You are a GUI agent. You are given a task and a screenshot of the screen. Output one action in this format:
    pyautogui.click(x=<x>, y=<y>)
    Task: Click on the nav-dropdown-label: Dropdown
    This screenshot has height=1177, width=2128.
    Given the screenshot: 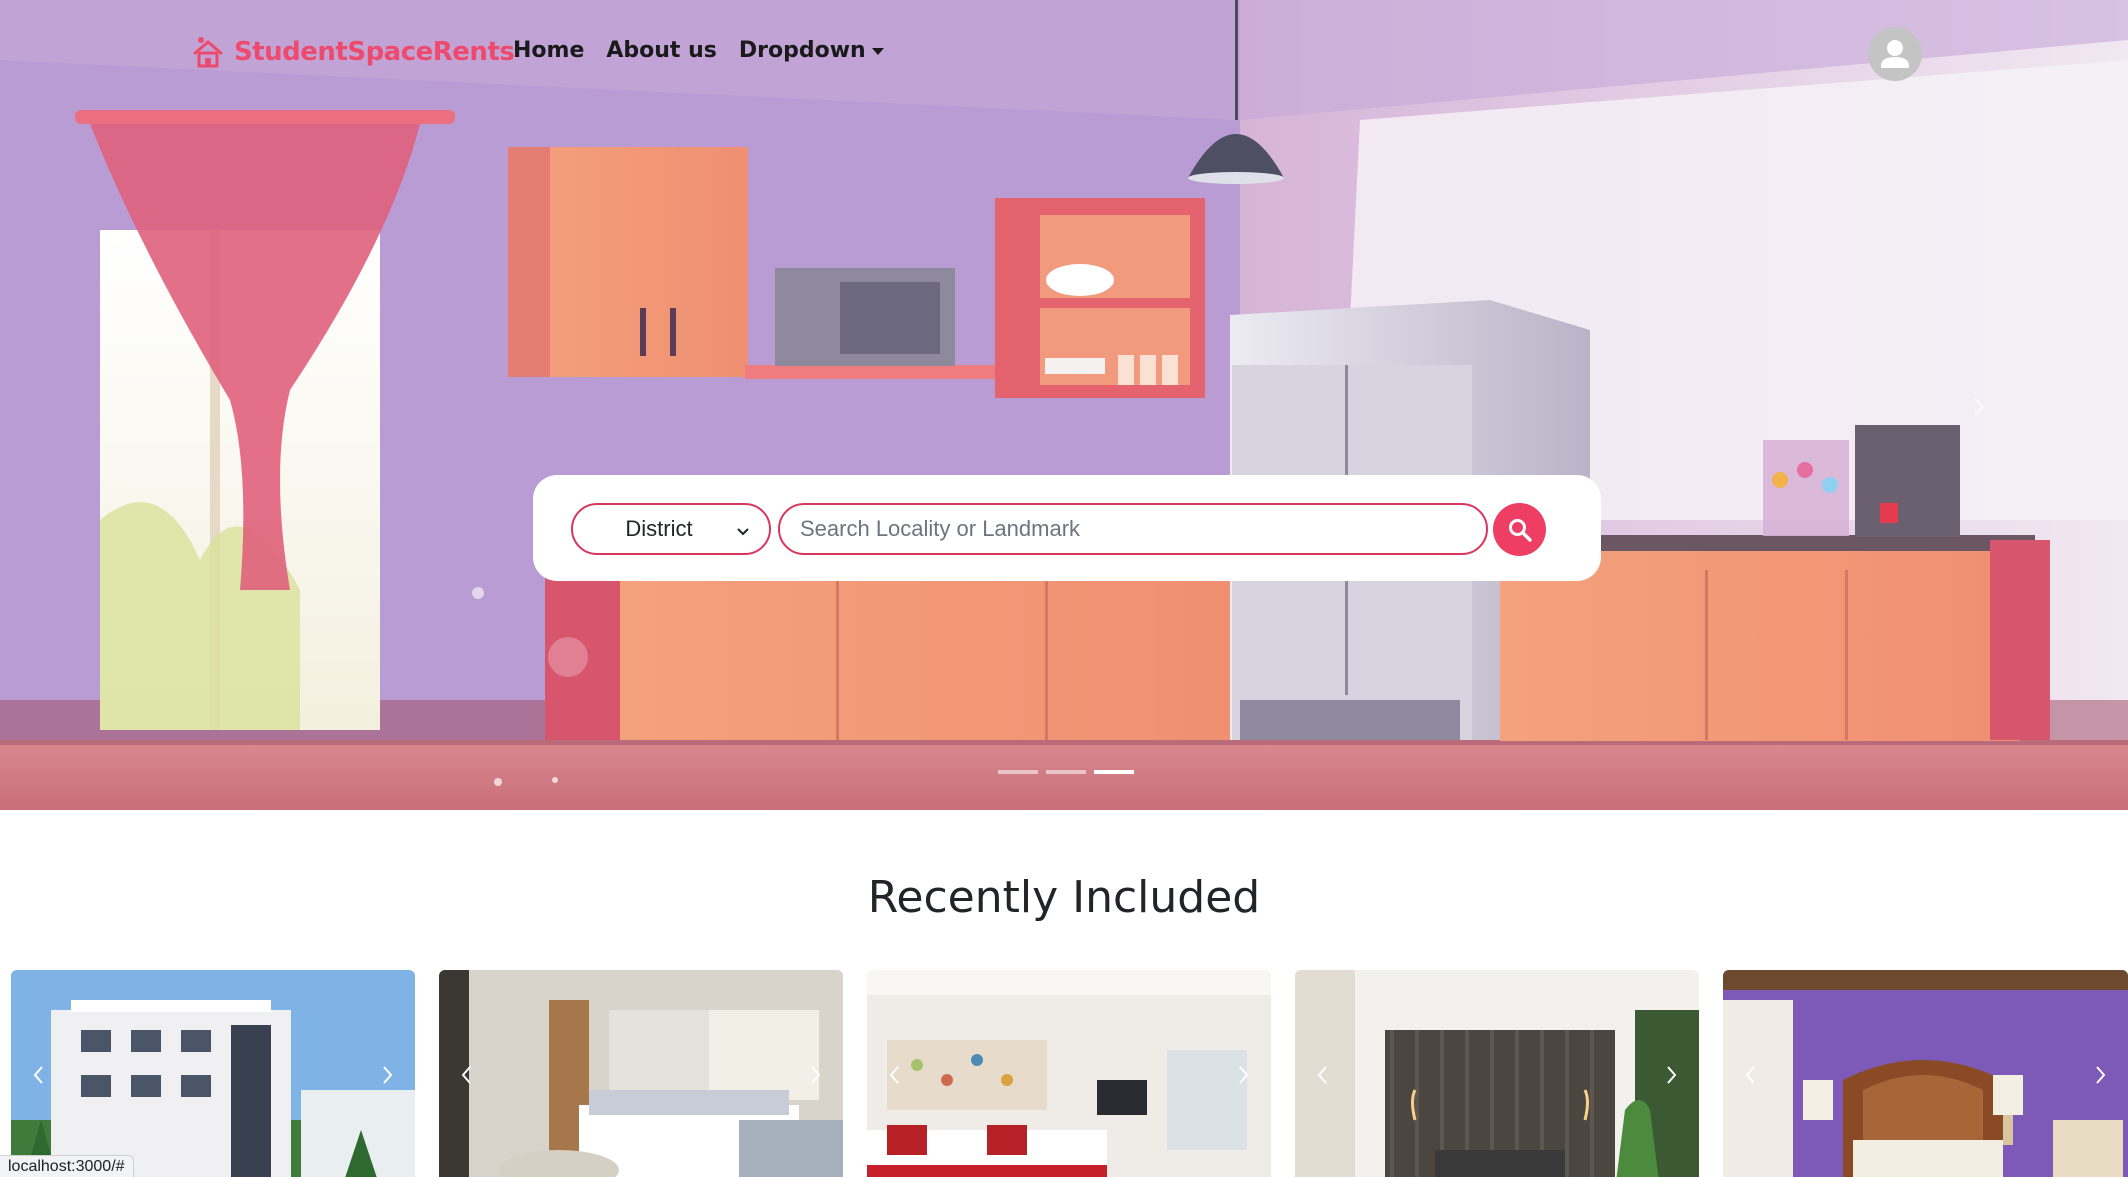 What is the action you would take?
    pyautogui.click(x=802, y=50)
    